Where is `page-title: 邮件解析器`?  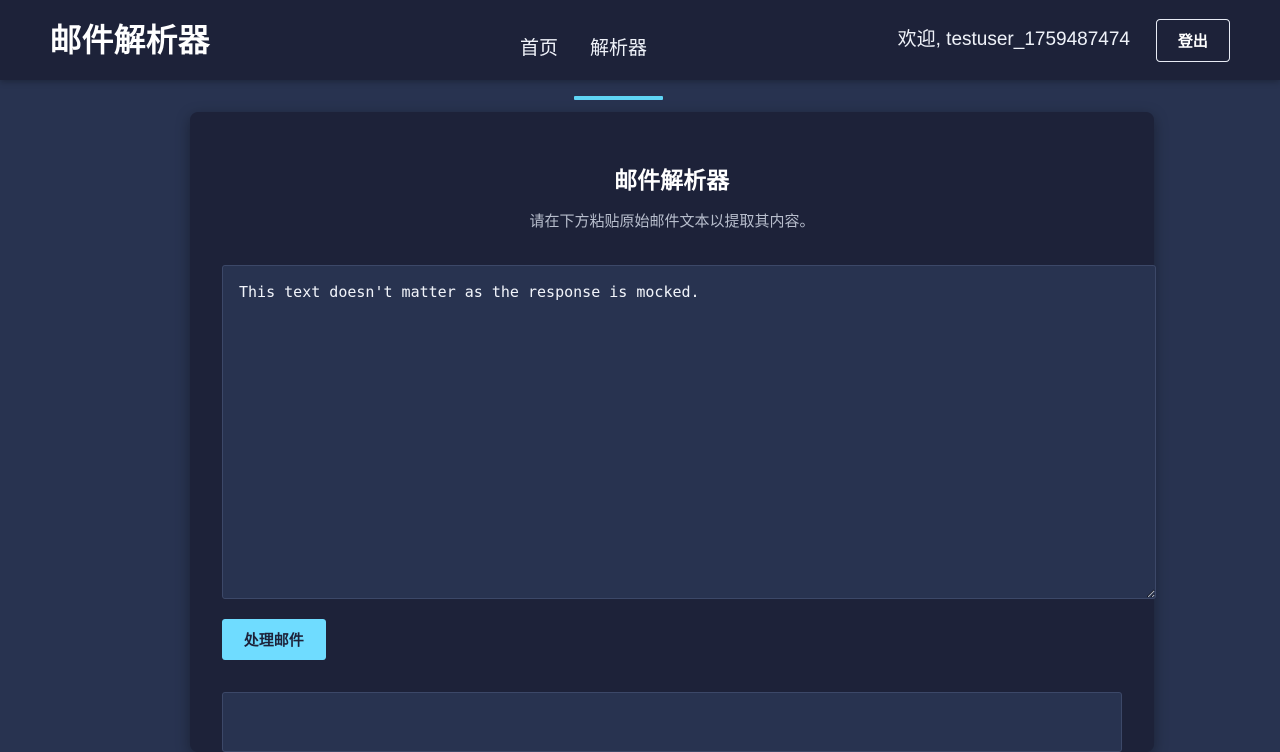 page-title: 邮件解析器 is located at coordinates (672, 181).